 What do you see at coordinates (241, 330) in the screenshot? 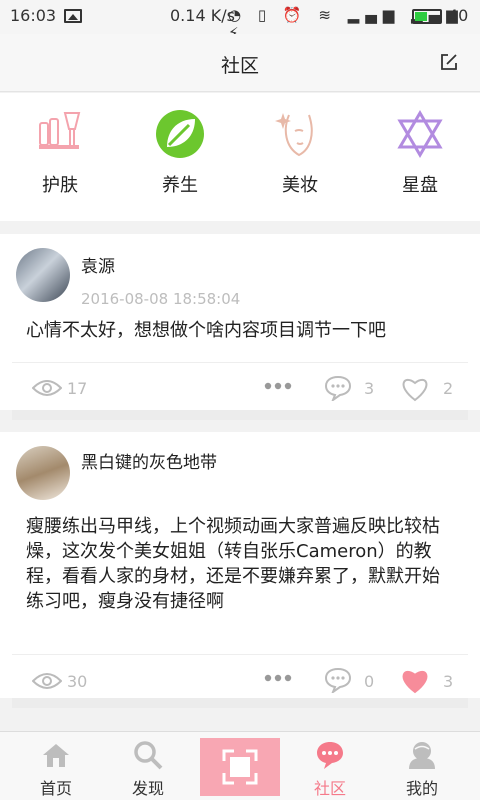
I see `post-content: 心情不太好，想想做个啥内容项目调节一下吧` at bounding box center [241, 330].